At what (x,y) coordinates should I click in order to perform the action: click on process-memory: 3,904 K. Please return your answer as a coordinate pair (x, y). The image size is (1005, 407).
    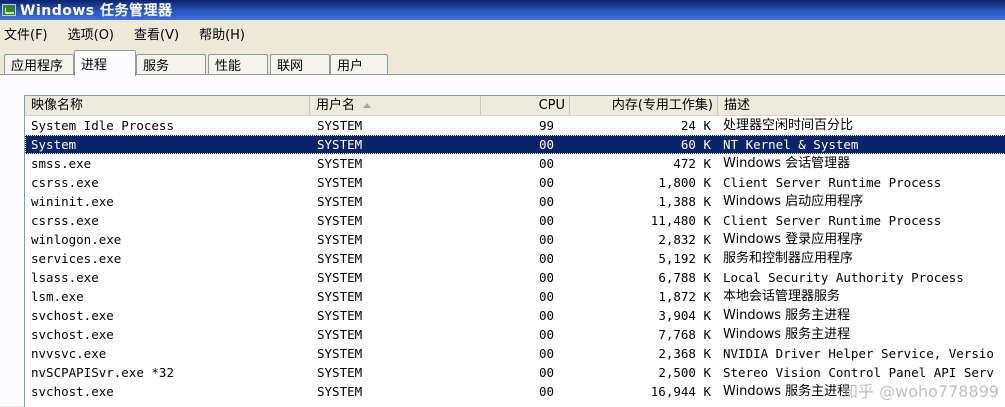
    Looking at the image, I should click on (684, 315).